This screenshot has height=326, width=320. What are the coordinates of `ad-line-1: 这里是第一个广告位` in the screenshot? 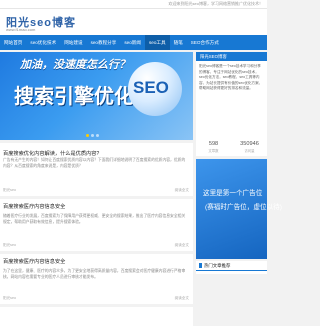 It's located at (233, 193).